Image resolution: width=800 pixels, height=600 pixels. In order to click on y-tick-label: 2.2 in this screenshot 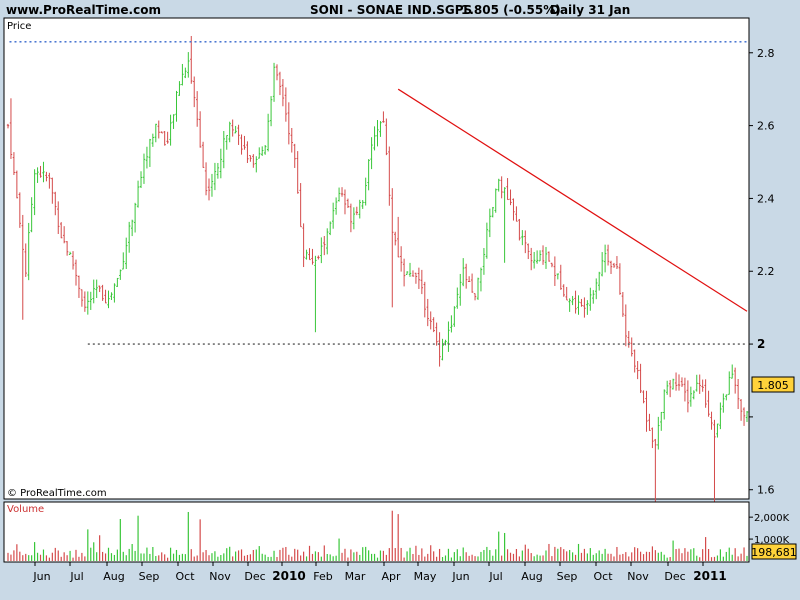, I will do `click(766, 271)`.